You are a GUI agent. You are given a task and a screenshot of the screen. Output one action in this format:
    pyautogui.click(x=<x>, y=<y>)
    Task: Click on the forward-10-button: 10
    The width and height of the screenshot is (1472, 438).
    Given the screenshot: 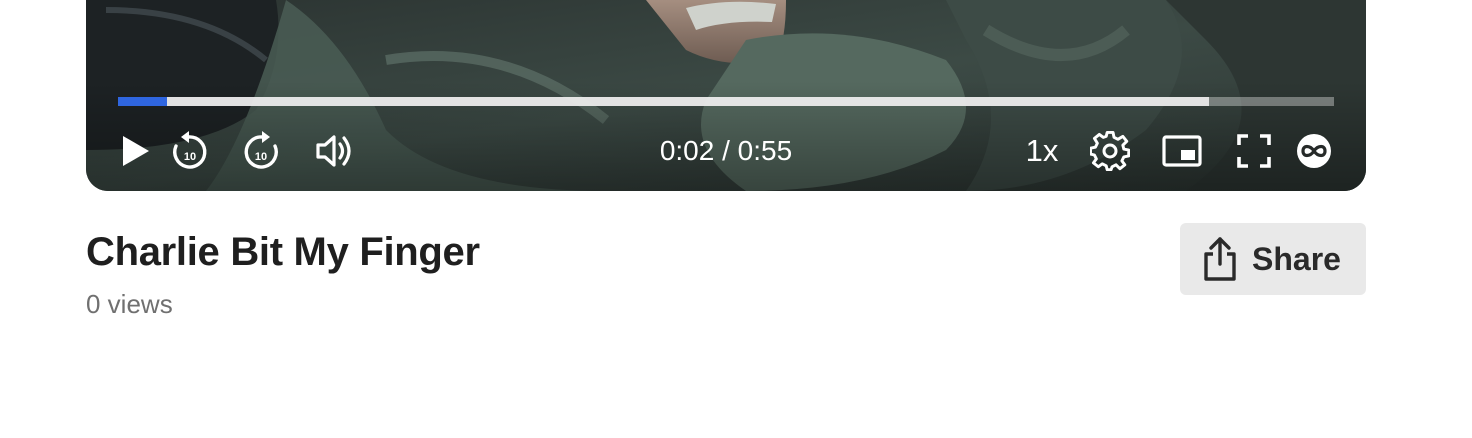 What is the action you would take?
    pyautogui.click(x=262, y=151)
    